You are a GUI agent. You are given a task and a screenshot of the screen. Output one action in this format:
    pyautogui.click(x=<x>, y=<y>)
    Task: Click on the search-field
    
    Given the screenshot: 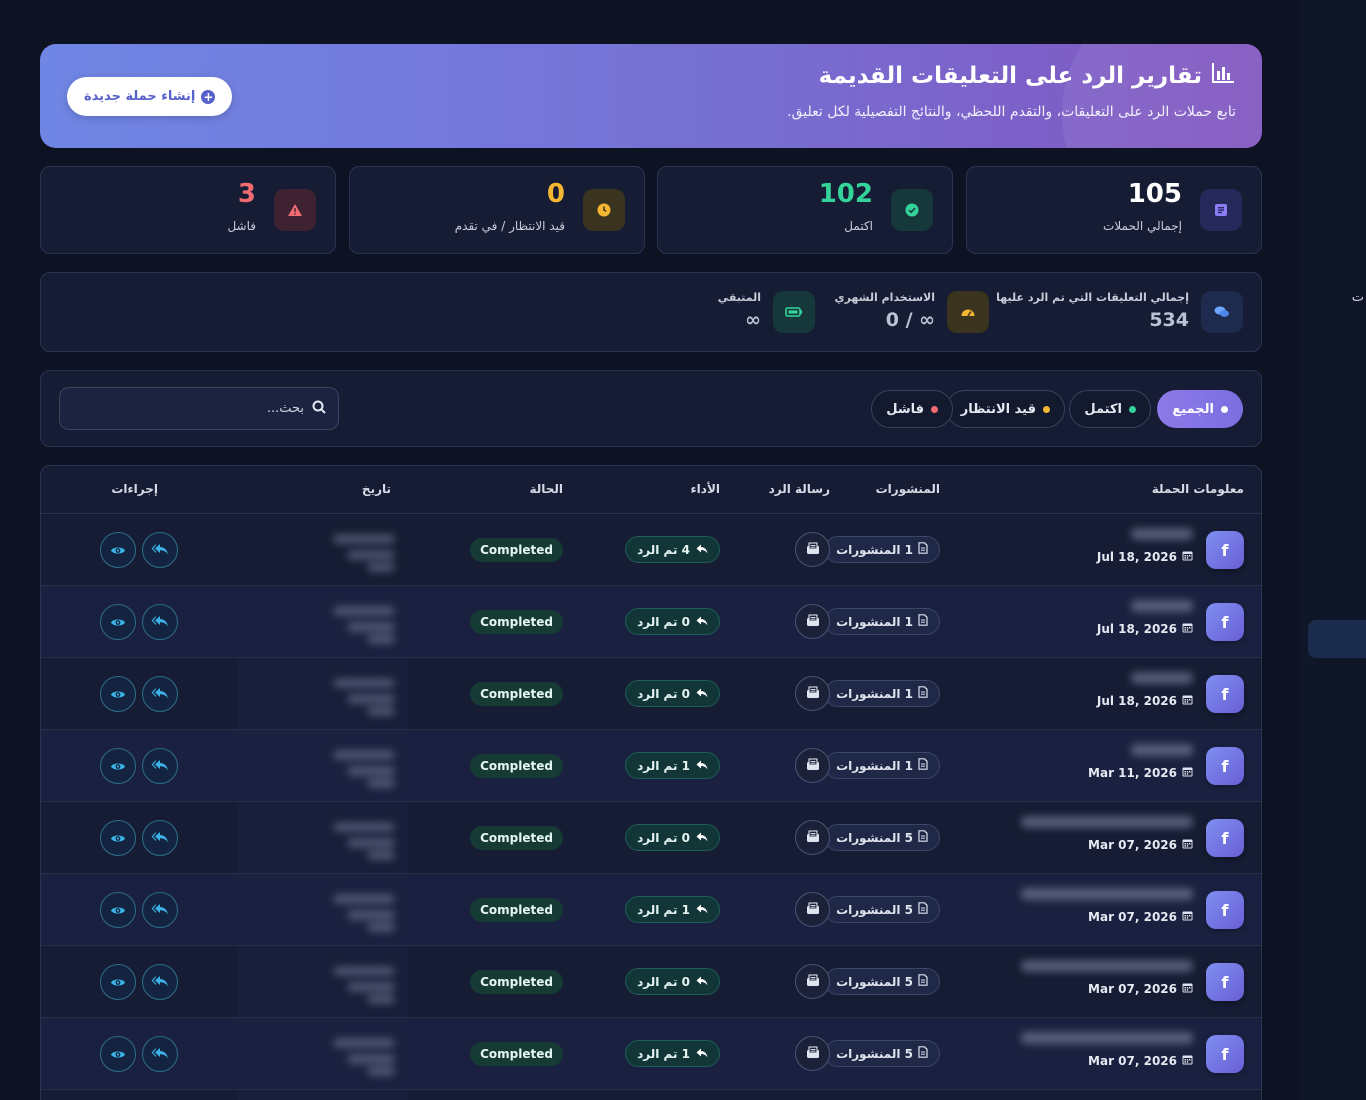 What is the action you would take?
    pyautogui.click(x=199, y=408)
    